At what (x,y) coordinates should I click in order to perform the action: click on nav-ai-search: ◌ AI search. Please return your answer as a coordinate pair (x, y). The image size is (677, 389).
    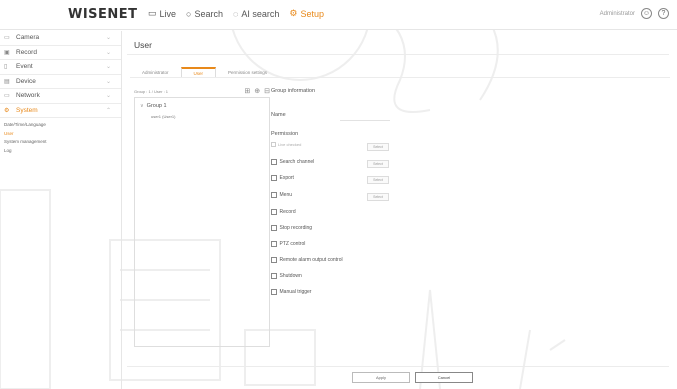
    Looking at the image, I should click on (256, 13).